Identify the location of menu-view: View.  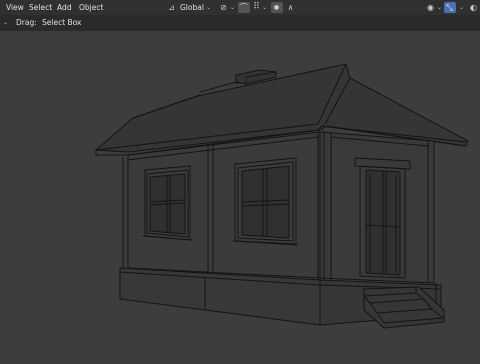
(15, 7).